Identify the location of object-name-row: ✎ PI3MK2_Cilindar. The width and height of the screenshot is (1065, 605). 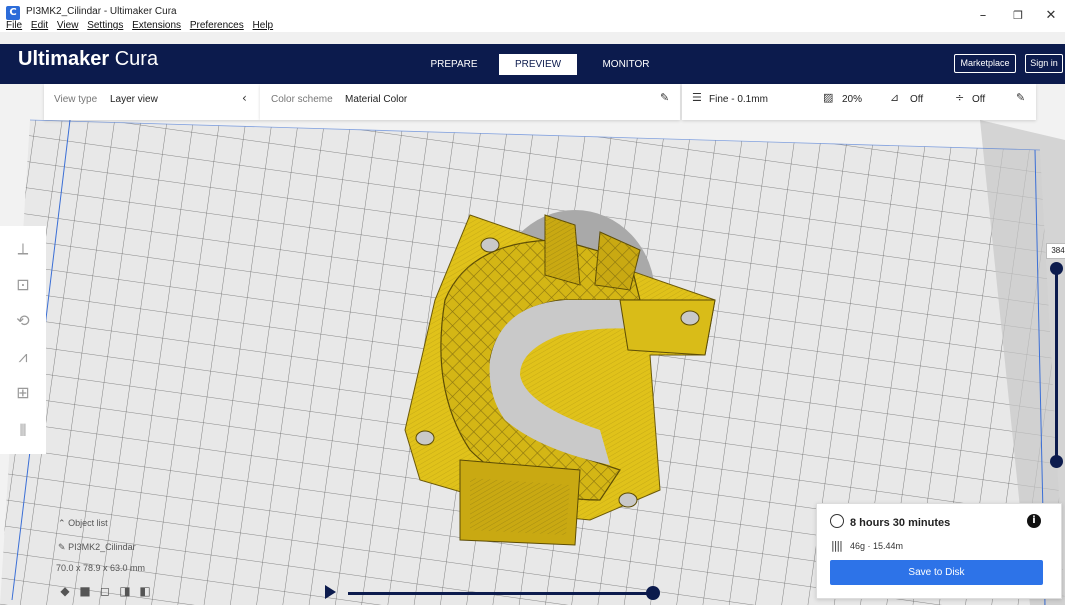
(97, 547).